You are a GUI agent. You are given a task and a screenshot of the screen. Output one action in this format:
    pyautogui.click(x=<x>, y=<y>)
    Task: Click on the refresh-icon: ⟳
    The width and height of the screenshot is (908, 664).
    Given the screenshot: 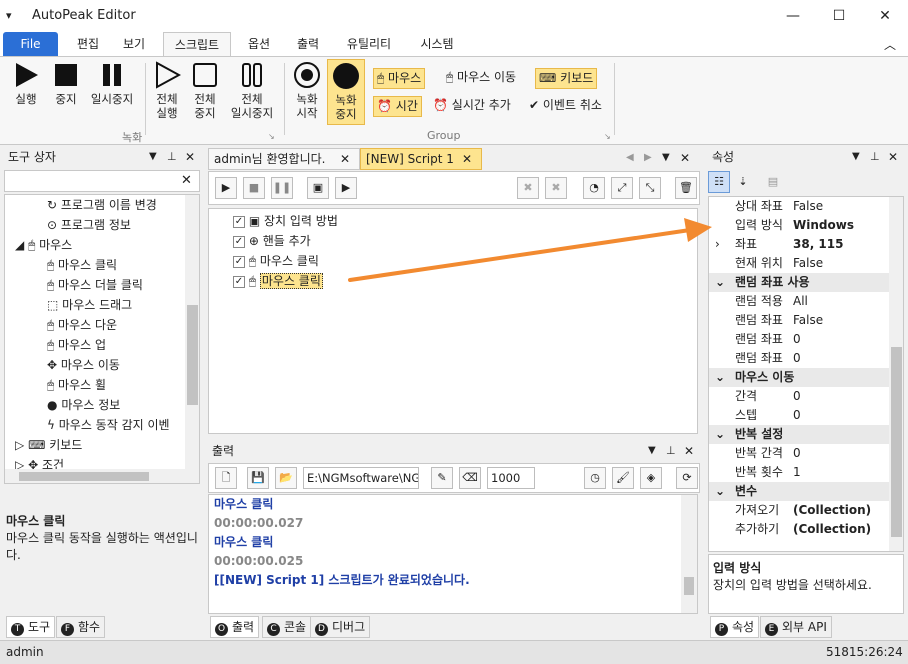 What is the action you would take?
    pyautogui.click(x=687, y=478)
    